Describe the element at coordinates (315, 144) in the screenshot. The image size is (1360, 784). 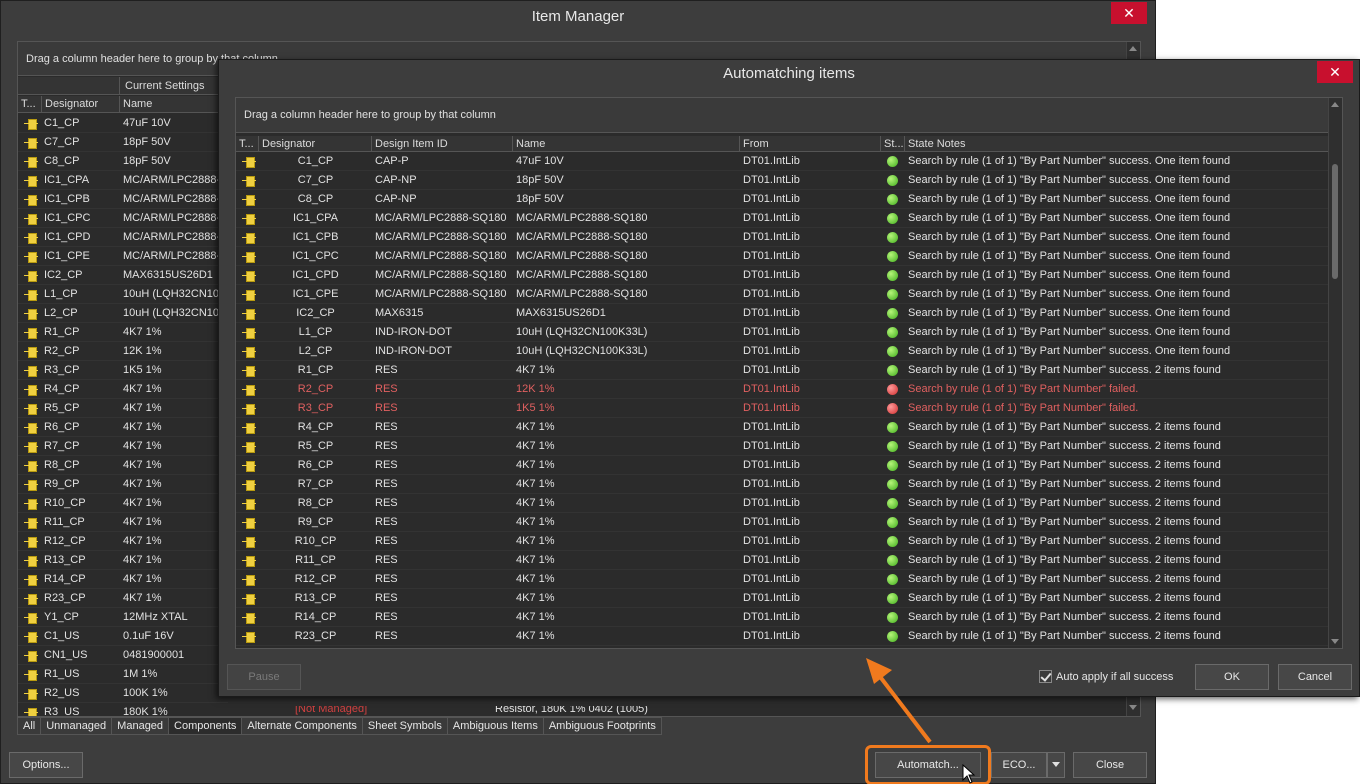
I see `am-column-designator: Designator` at that location.